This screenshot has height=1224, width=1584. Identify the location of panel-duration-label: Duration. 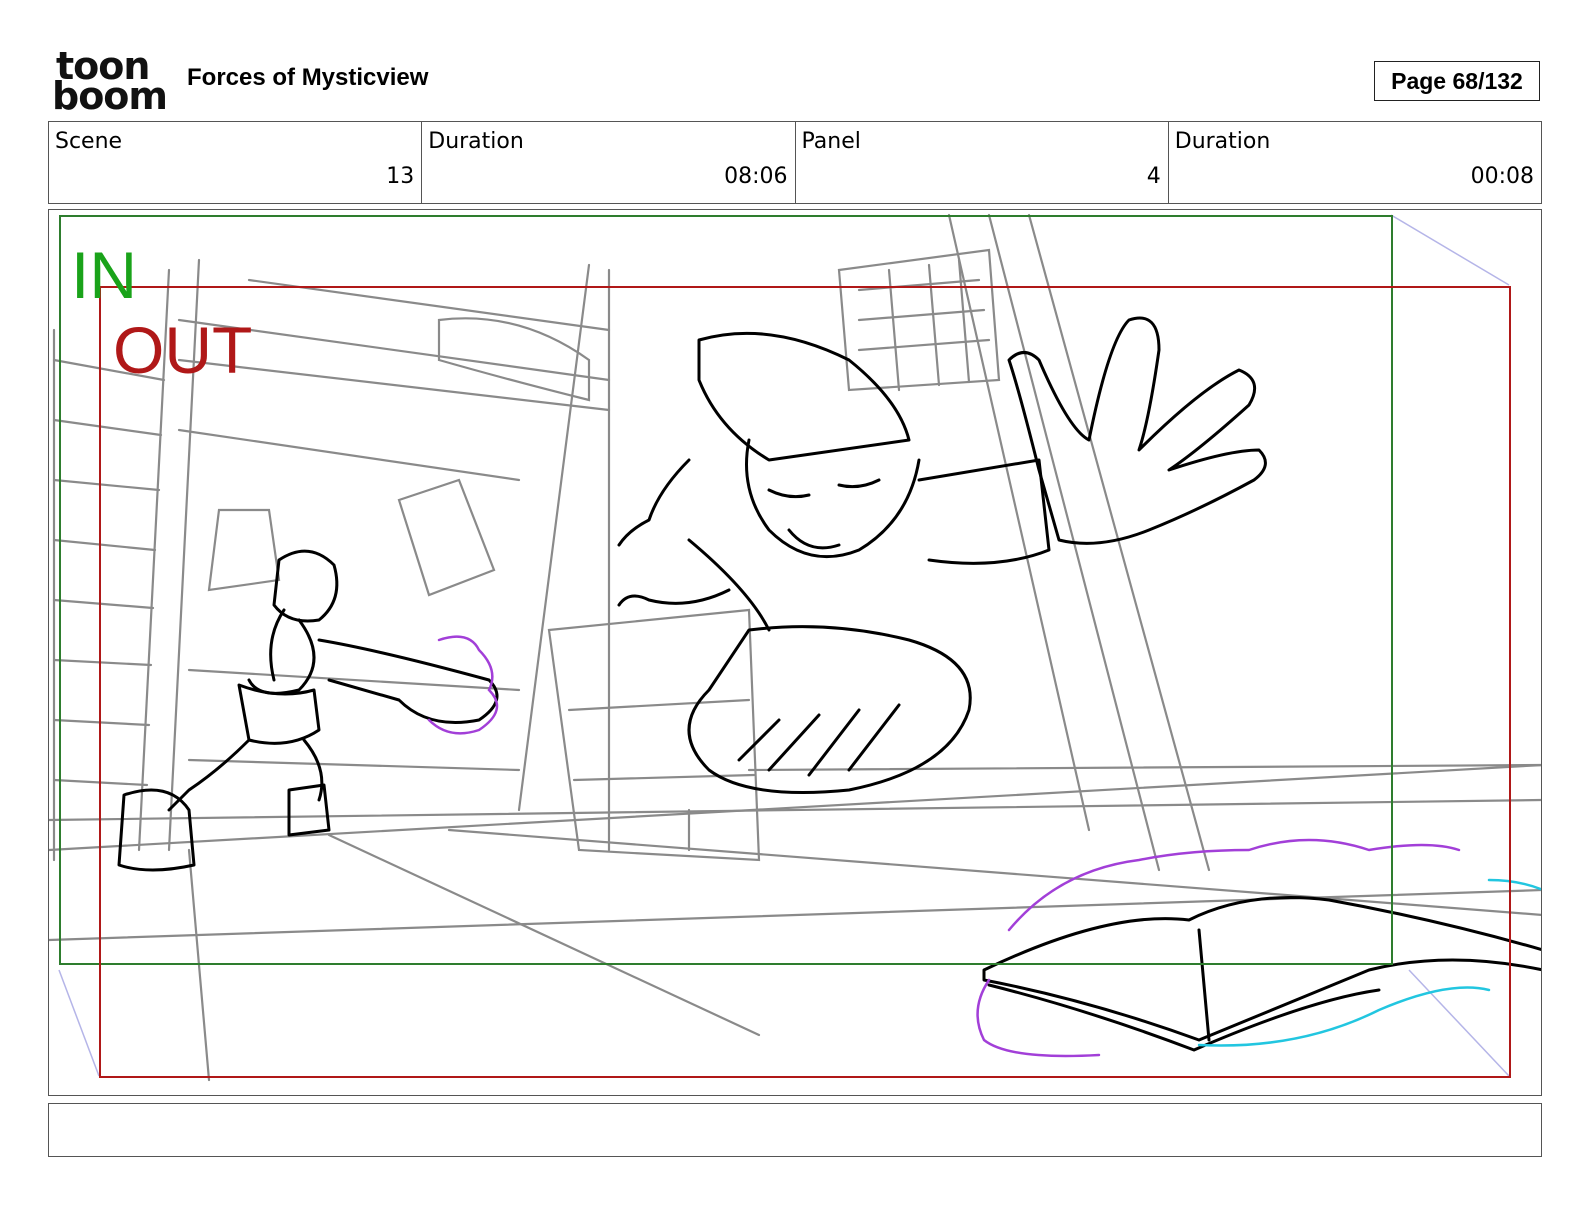
(1222, 141).